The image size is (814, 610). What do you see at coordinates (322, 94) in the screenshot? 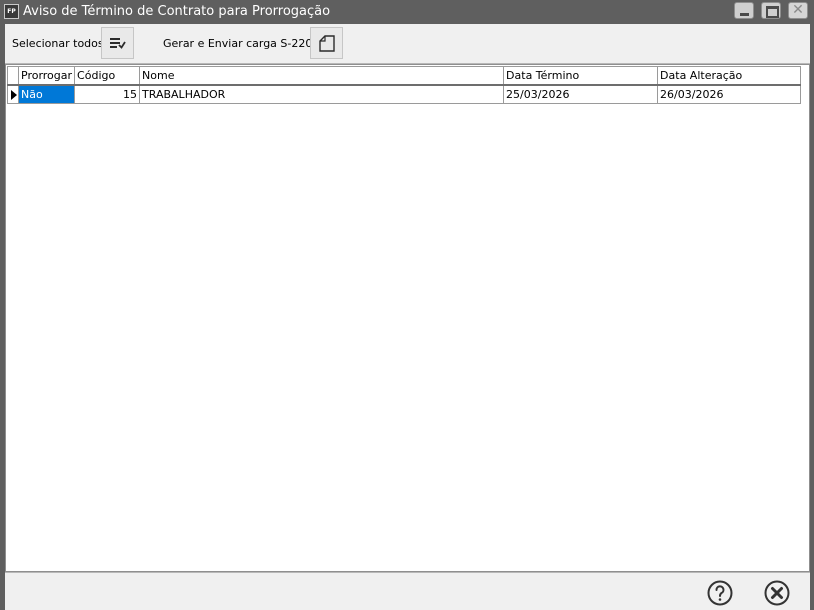
I see `cell-nome: TRABALHADOR` at bounding box center [322, 94].